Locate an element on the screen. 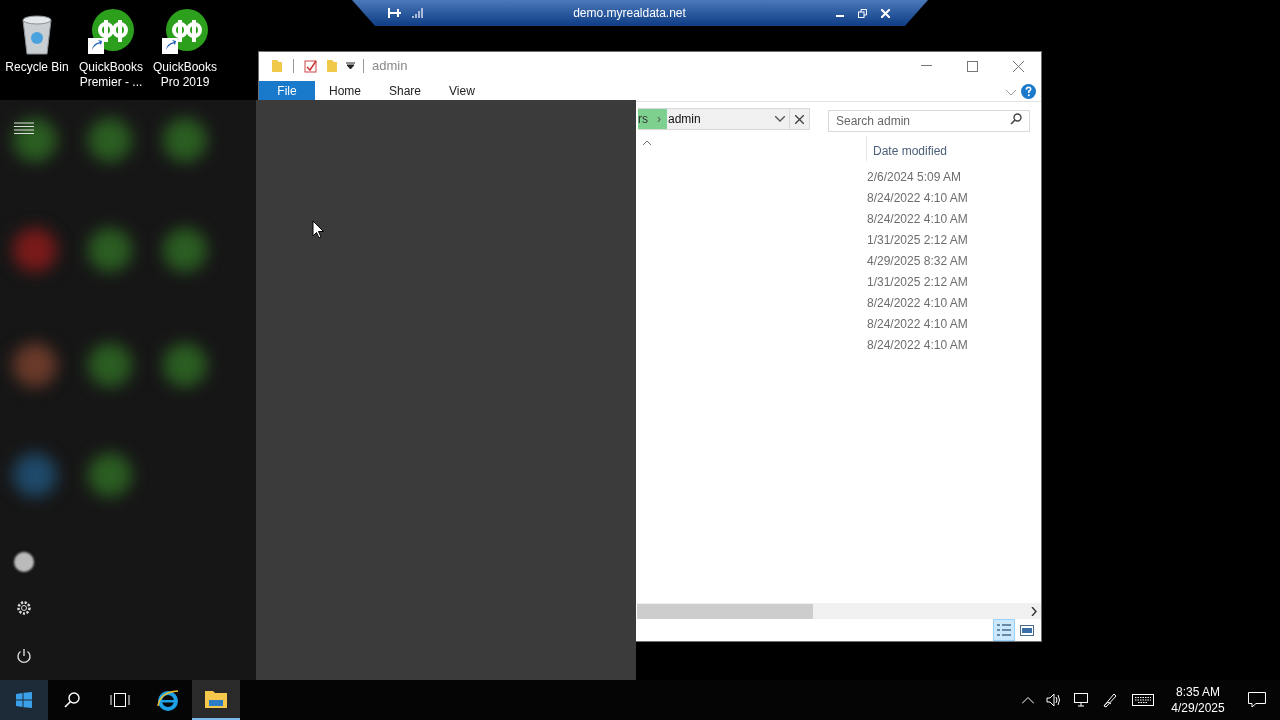  pen-icon is located at coordinates (1110, 700).